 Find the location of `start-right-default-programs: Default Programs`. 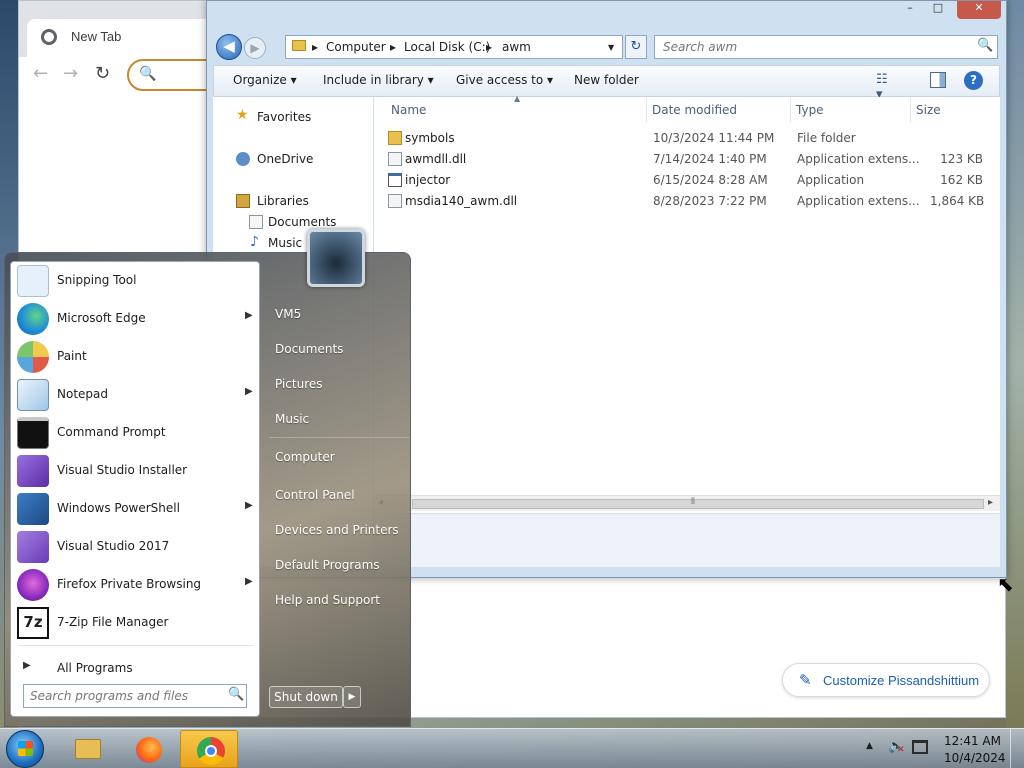

start-right-default-programs: Default Programs is located at coordinates (327, 565).